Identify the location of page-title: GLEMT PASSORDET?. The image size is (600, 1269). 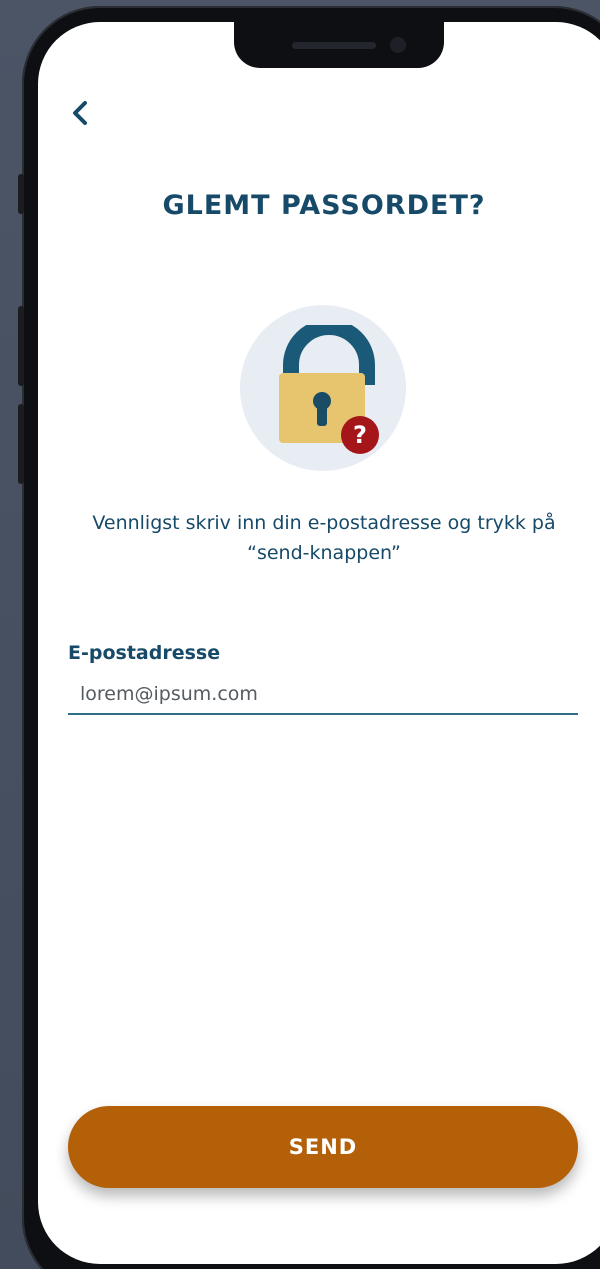
(324, 205).